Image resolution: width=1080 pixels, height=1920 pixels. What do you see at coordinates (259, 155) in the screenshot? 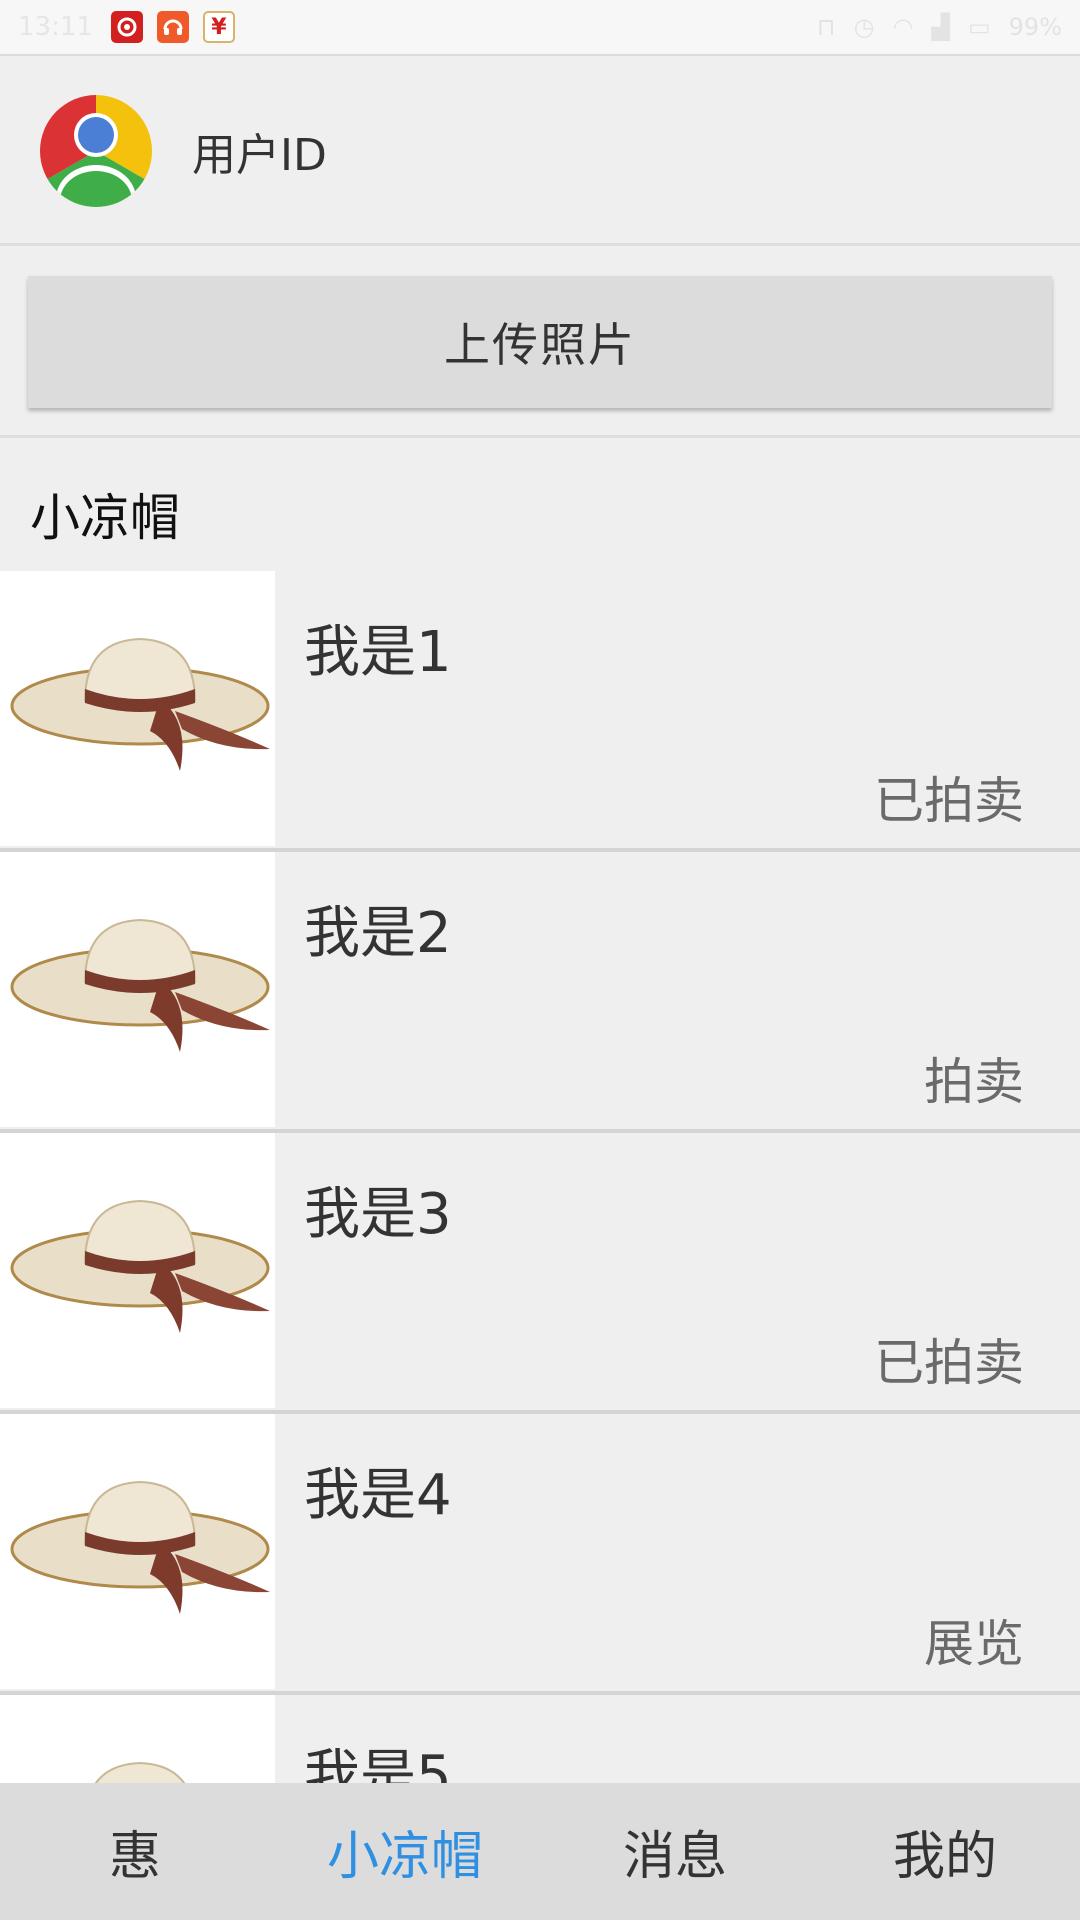
I see `user-id-label: 用户ID` at bounding box center [259, 155].